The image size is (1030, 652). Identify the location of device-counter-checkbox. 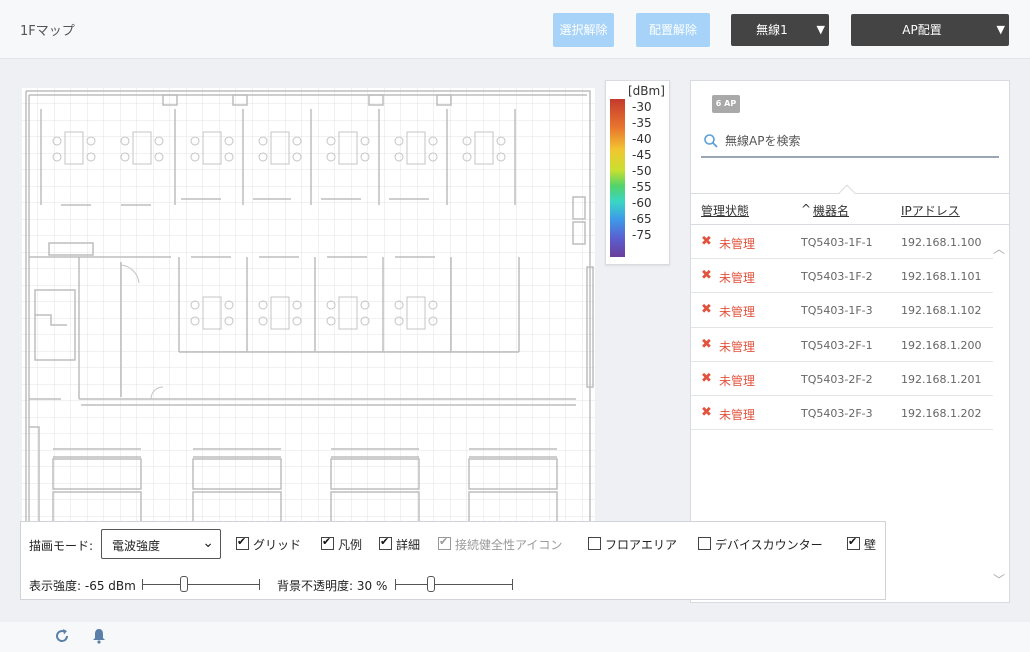
(704, 543).